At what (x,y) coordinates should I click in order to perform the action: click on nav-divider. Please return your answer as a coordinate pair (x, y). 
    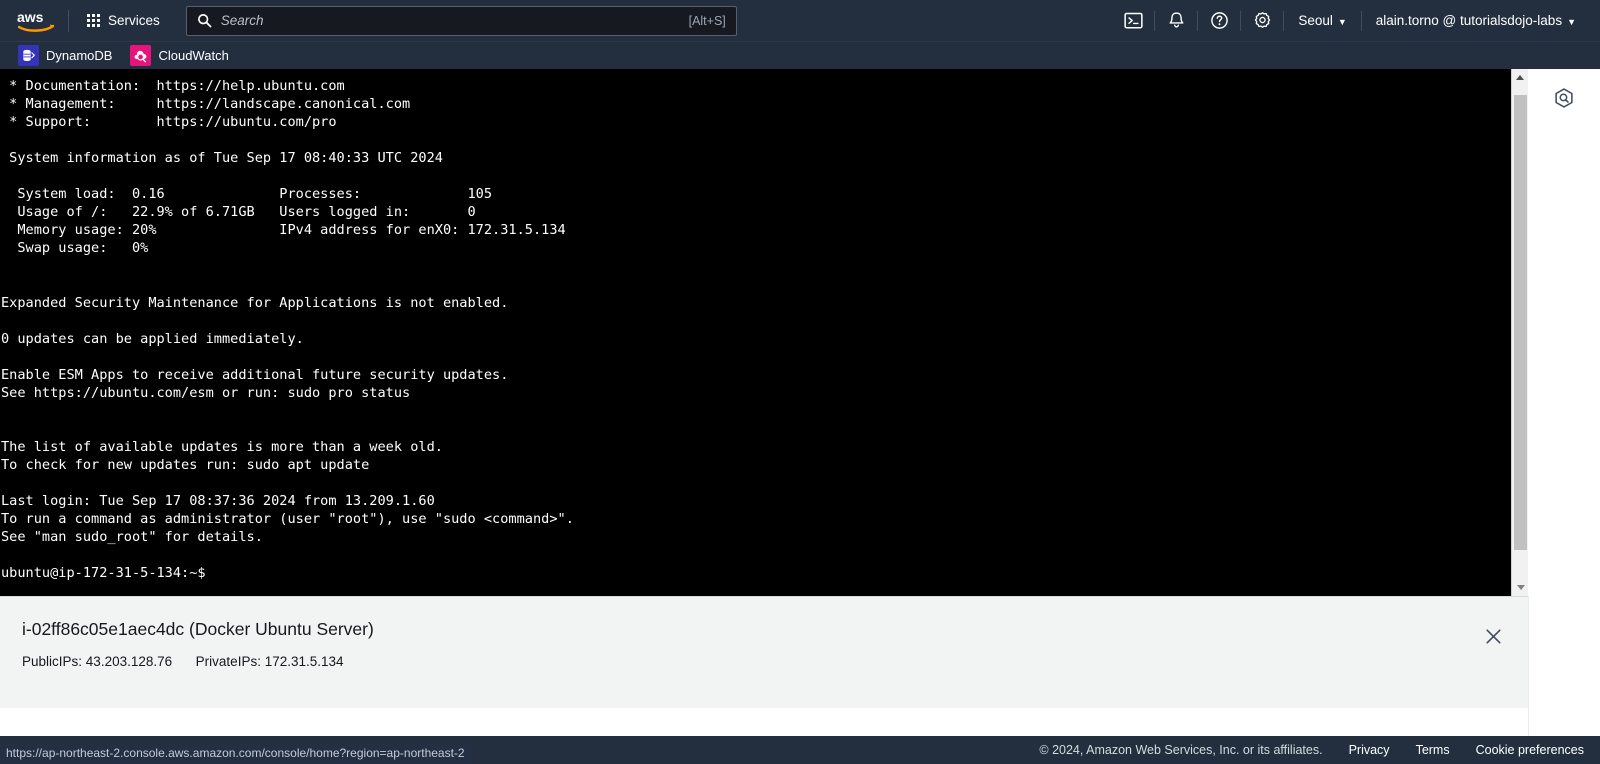
    Looking at the image, I should click on (68, 20).